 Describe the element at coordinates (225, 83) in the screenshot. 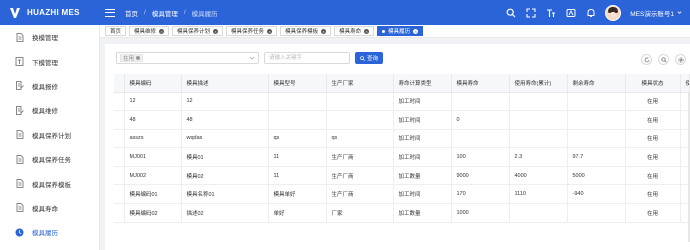

I see `column-header-mold-desc: 模具描述` at that location.